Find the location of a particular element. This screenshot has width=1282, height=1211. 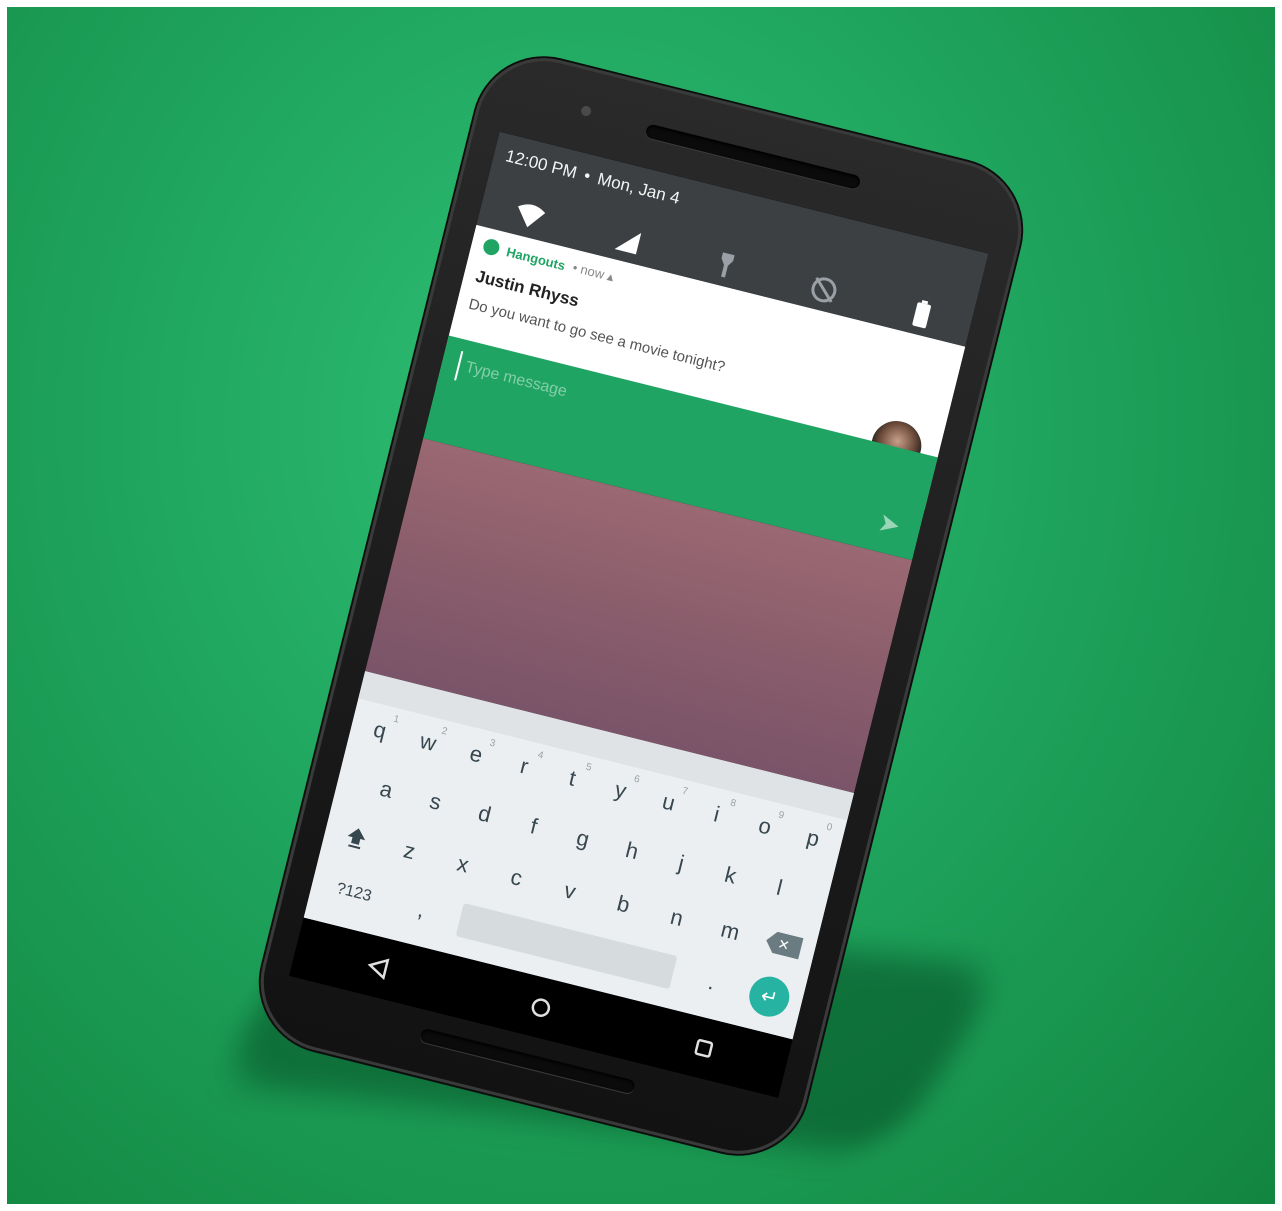

key-q: 1q is located at coordinates (380, 730).